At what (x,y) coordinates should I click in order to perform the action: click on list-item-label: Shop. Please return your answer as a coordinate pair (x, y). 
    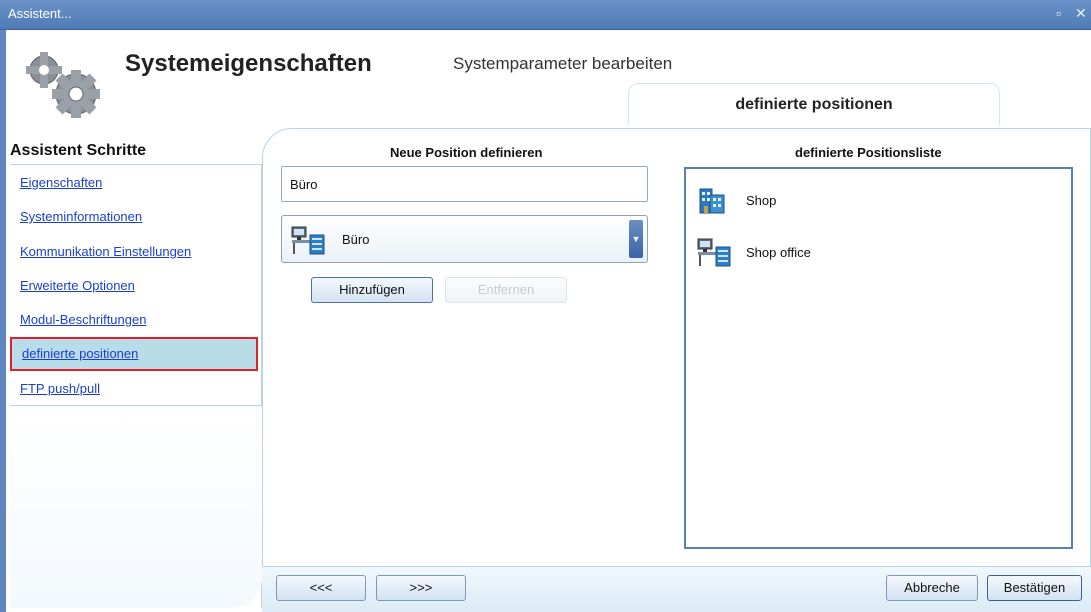
    Looking at the image, I should click on (761, 200).